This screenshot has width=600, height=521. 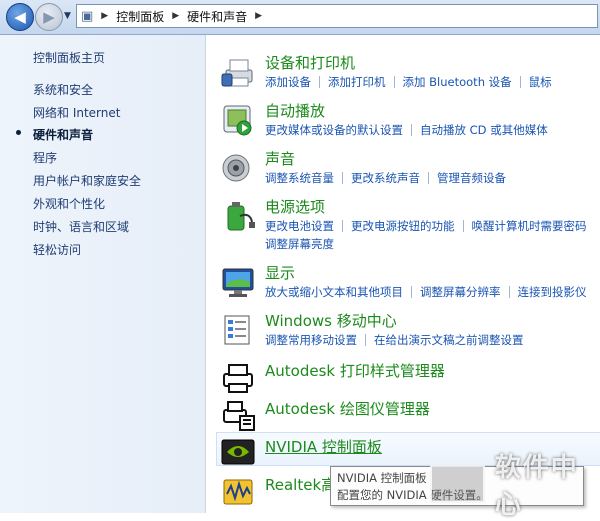 What do you see at coordinates (238, 330) in the screenshot?
I see `mobility-center-icon` at bounding box center [238, 330].